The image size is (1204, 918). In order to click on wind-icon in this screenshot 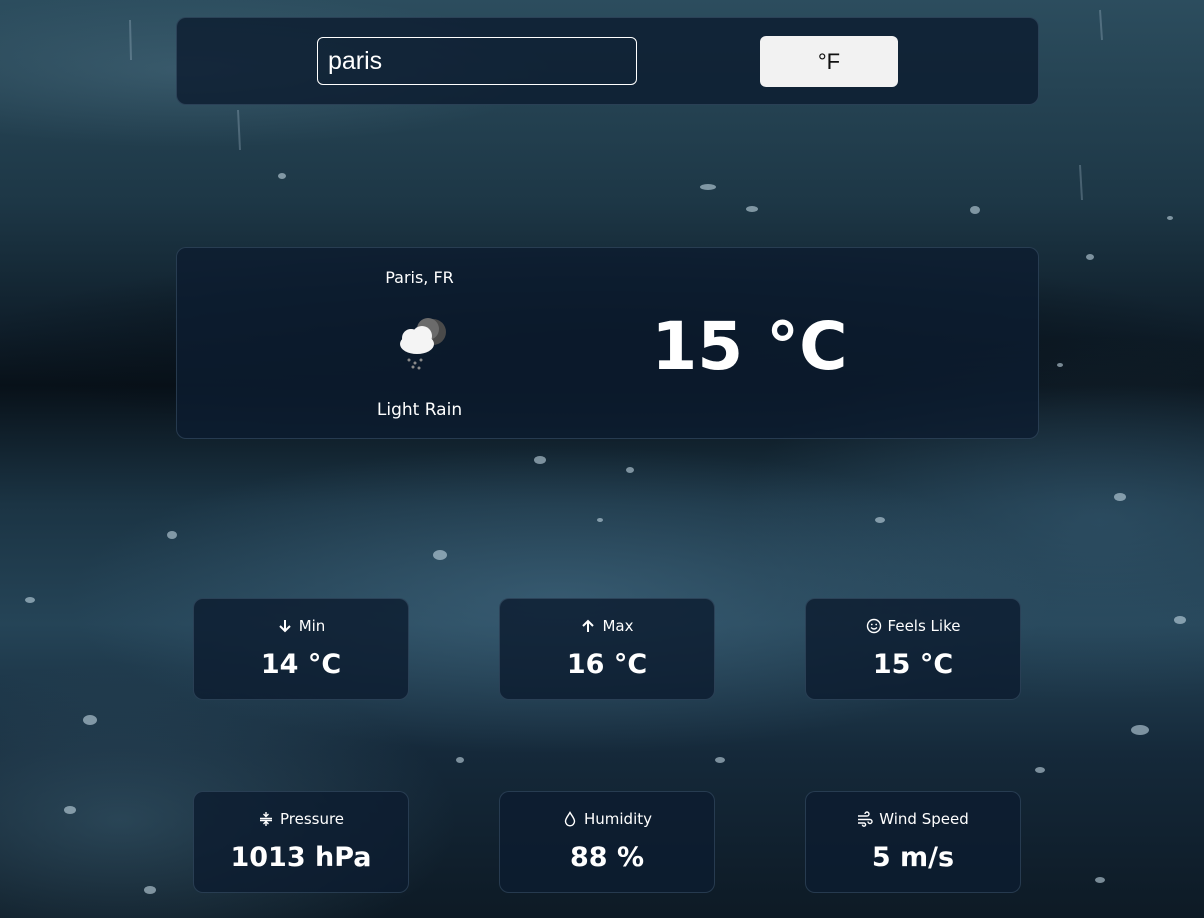, I will do `click(865, 819)`.